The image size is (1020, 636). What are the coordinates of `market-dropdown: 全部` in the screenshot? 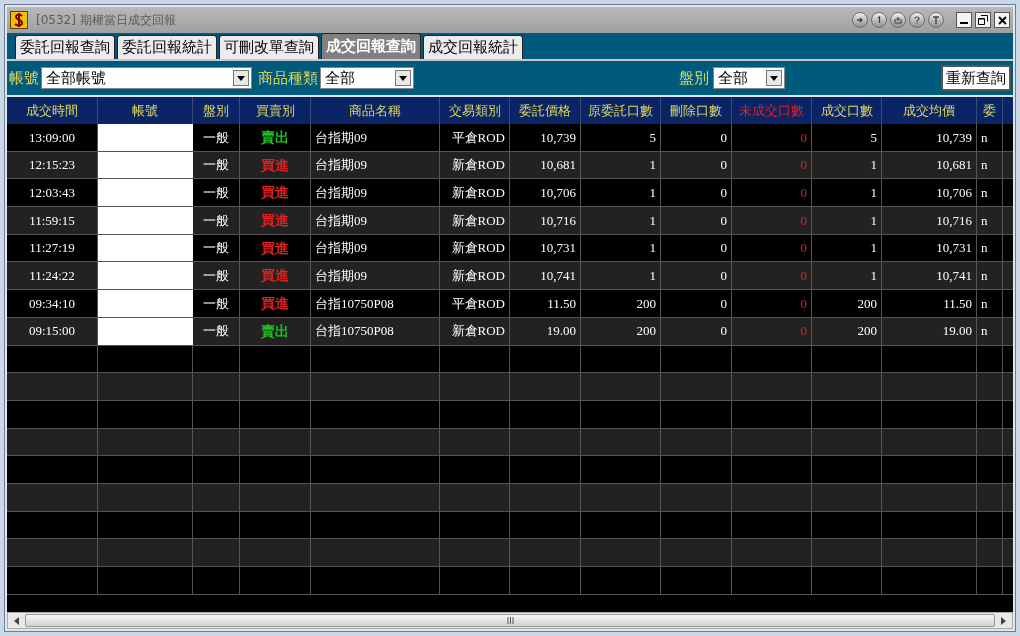 It's located at (749, 78).